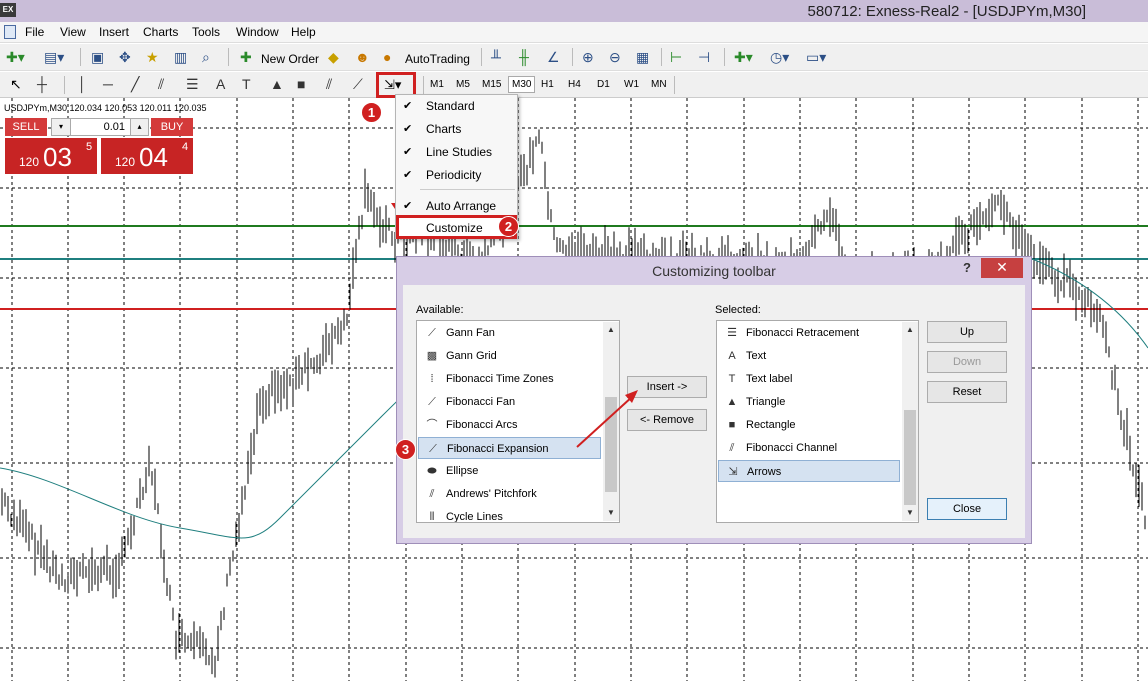 The height and width of the screenshot is (681, 1148). What do you see at coordinates (1002, 268) in the screenshot?
I see `dialog-close-button: ✕` at bounding box center [1002, 268].